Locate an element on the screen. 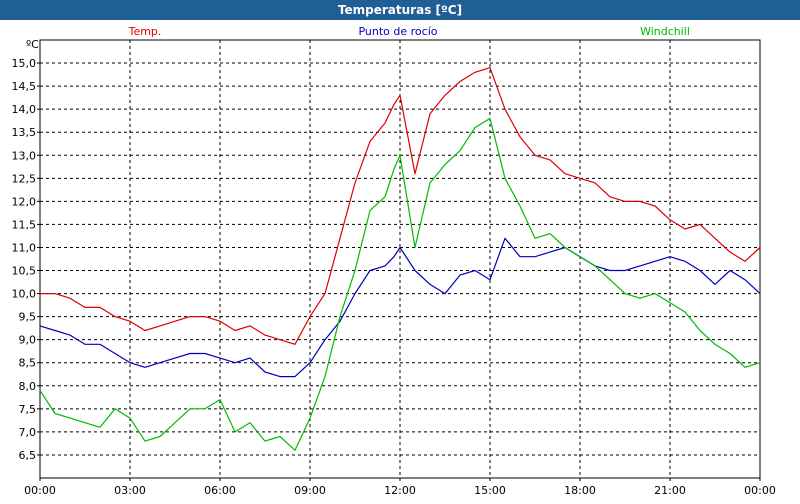 The image size is (800, 504). window-title: Temperaturas [ºC] is located at coordinates (400, 10).